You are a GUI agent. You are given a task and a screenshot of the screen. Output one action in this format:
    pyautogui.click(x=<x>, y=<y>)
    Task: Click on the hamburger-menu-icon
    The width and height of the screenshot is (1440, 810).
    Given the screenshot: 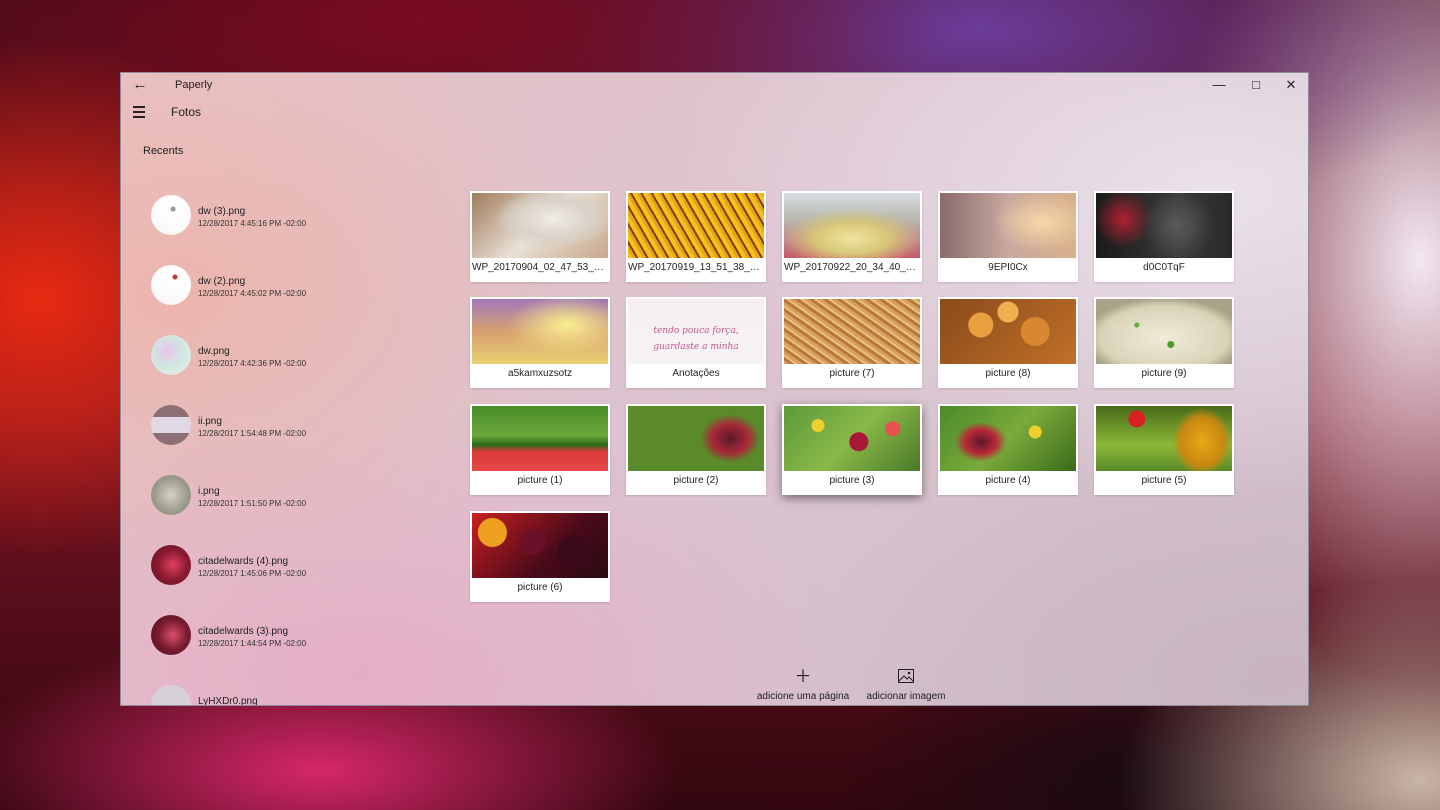 What is the action you would take?
    pyautogui.click(x=140, y=112)
    